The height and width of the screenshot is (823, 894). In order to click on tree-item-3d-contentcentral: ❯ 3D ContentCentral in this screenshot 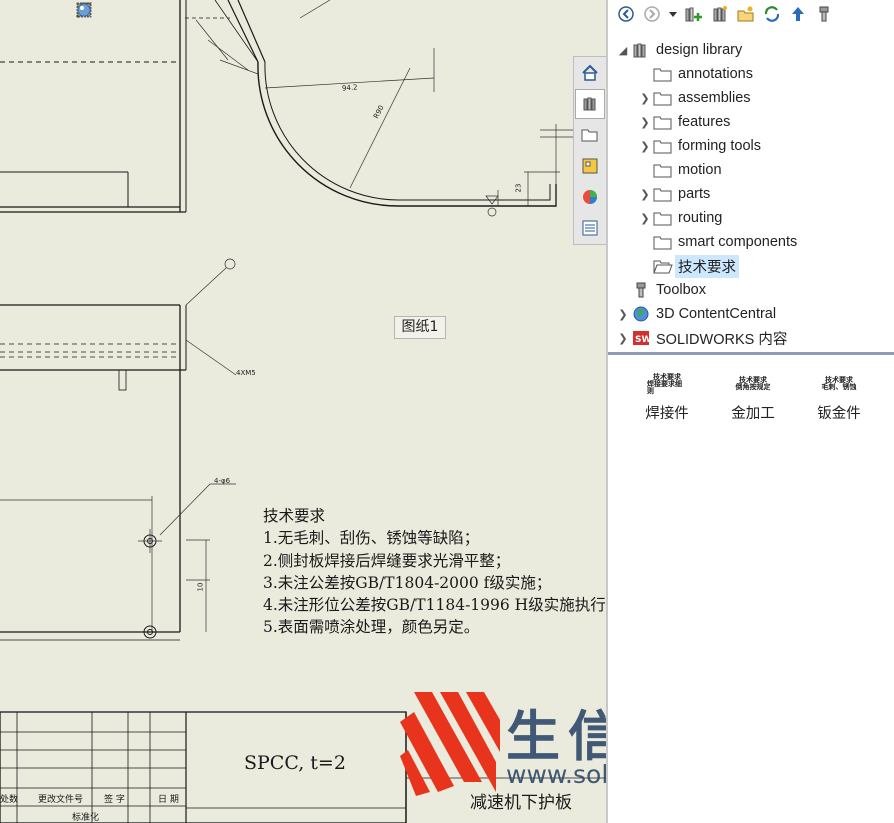, I will do `click(696, 314)`.